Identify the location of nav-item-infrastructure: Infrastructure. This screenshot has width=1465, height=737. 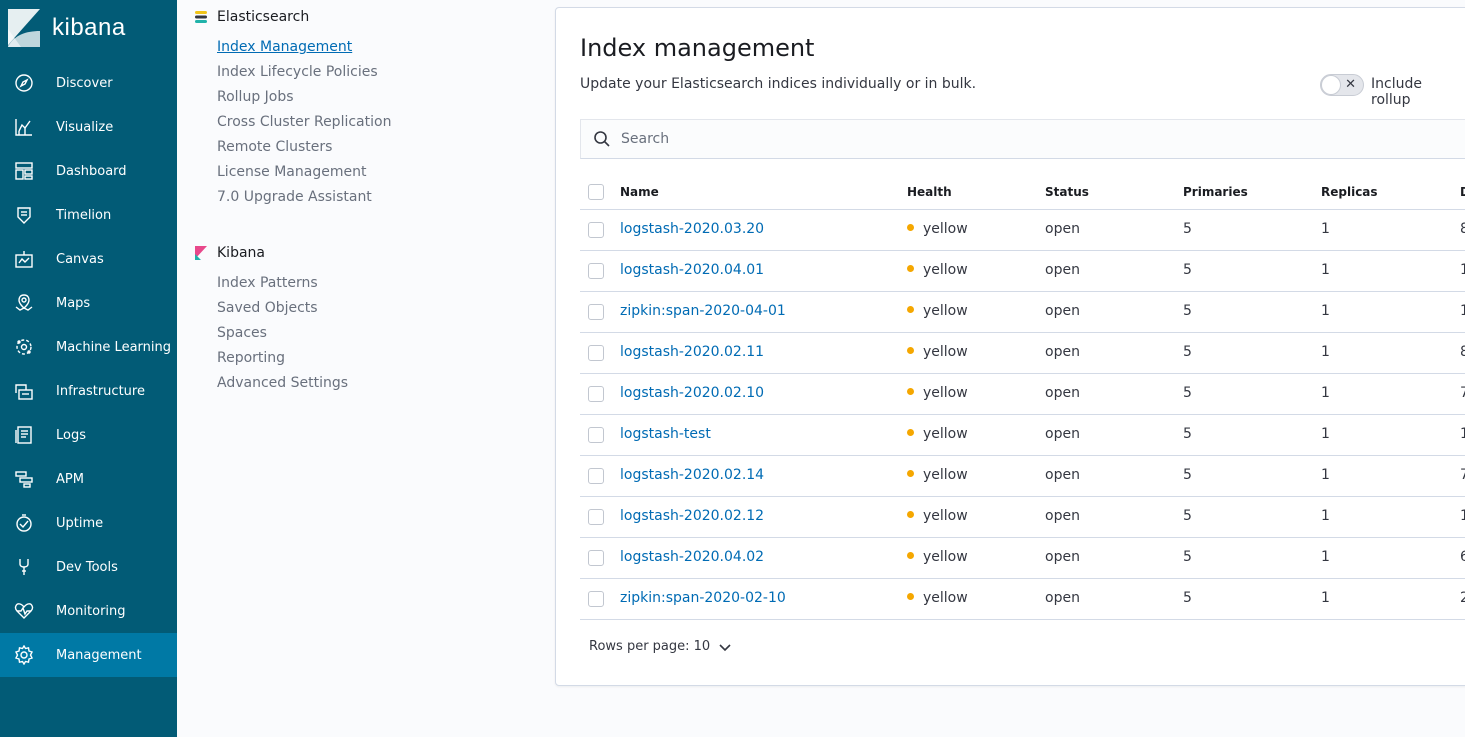
(88, 391).